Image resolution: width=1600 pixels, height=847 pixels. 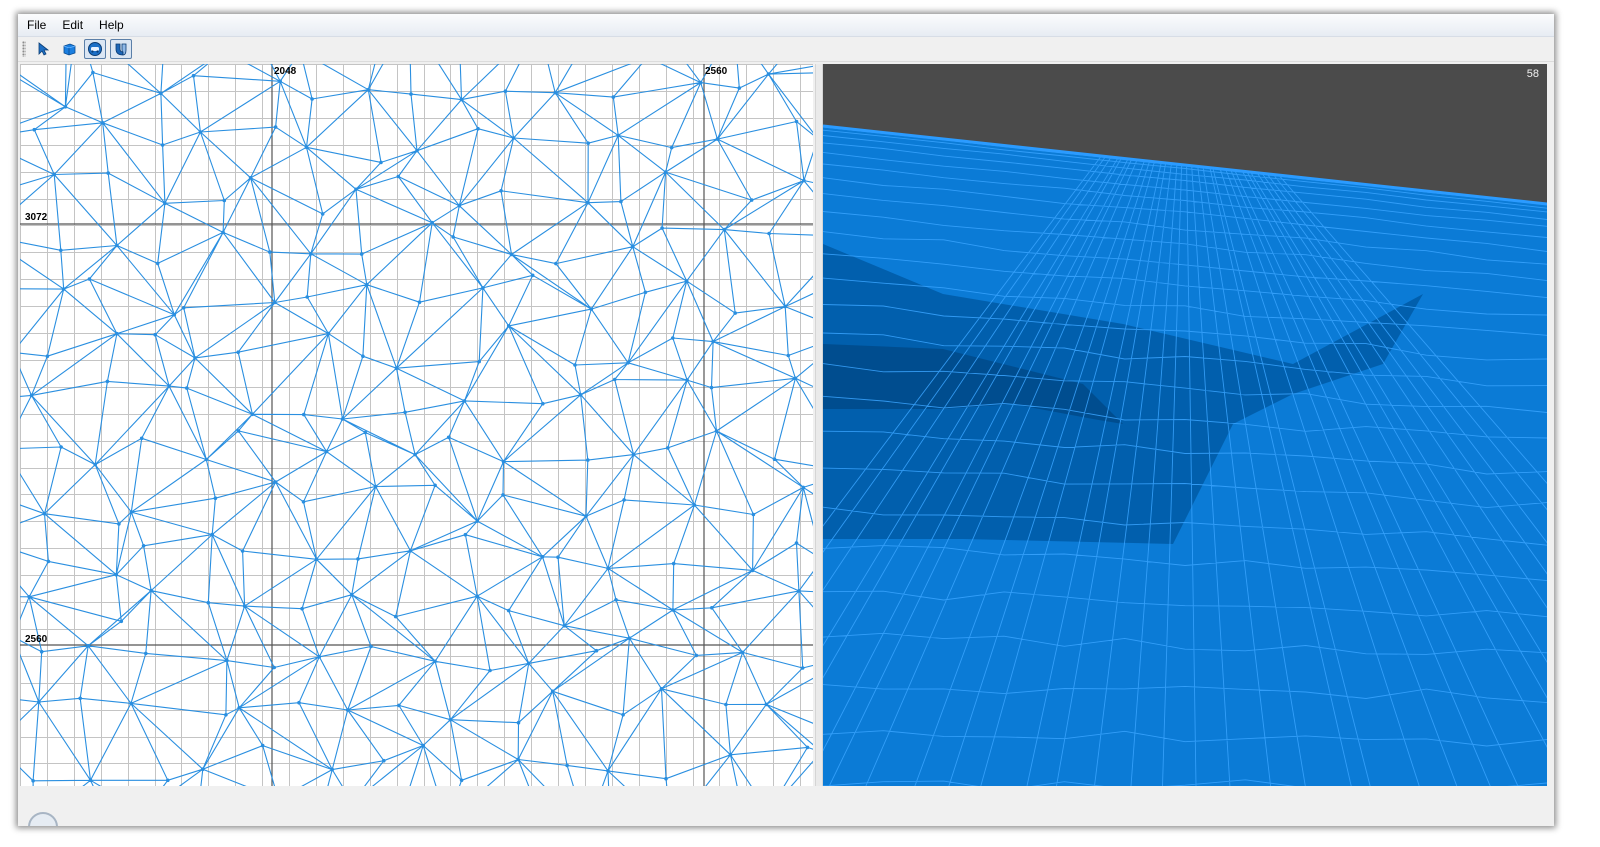 What do you see at coordinates (819, 425) in the screenshot?
I see `view-splitter` at bounding box center [819, 425].